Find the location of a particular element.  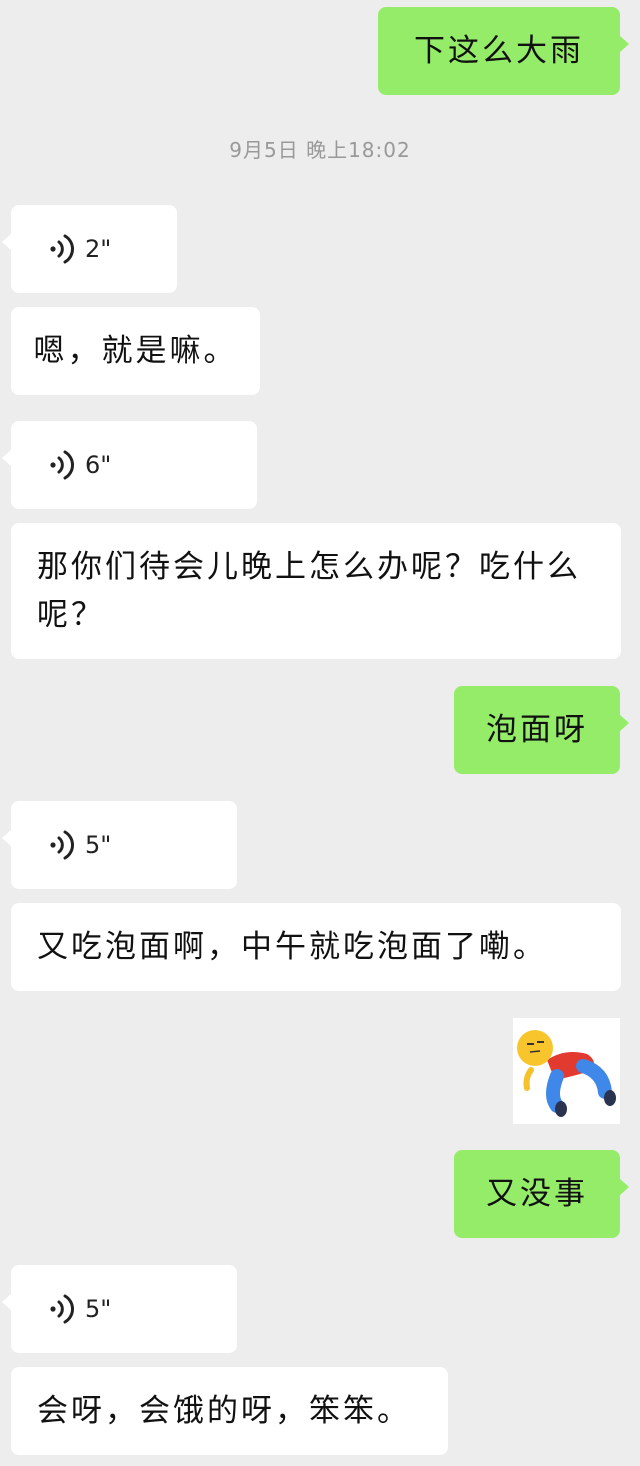

sticker-message is located at coordinates (566, 1071).